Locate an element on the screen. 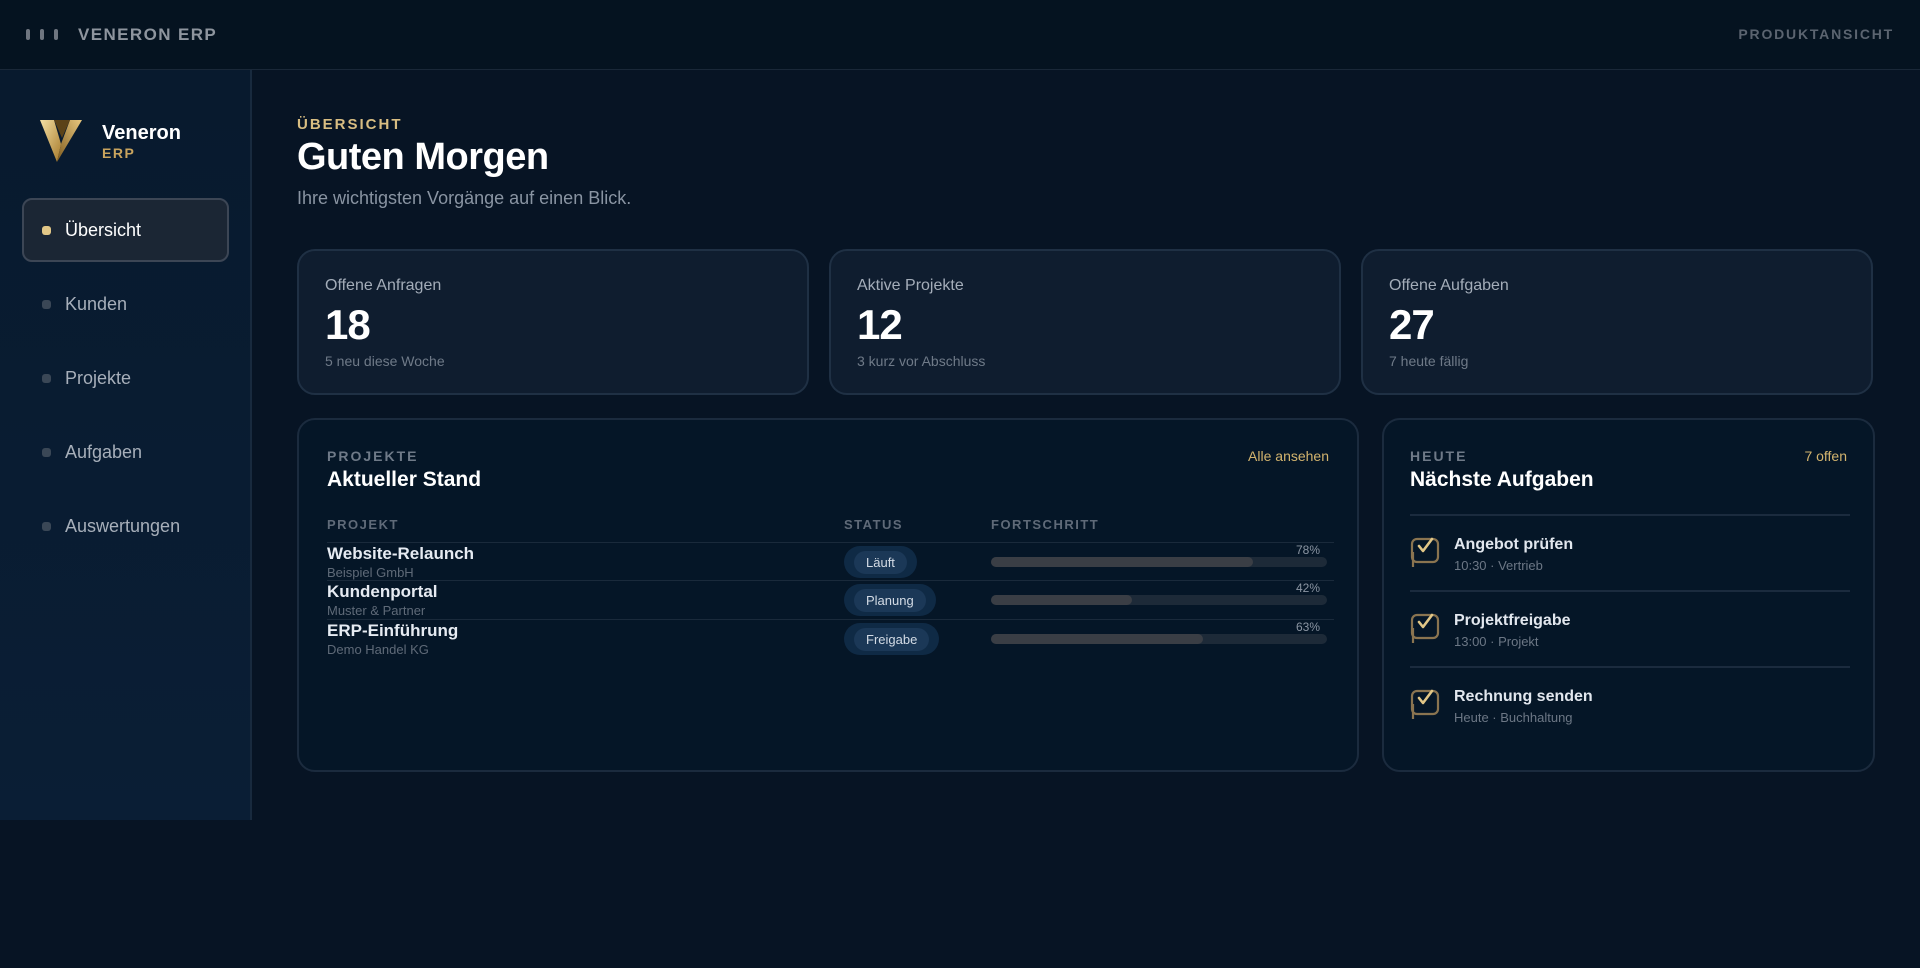  progress-percent: 78% is located at coordinates (1307, 550).